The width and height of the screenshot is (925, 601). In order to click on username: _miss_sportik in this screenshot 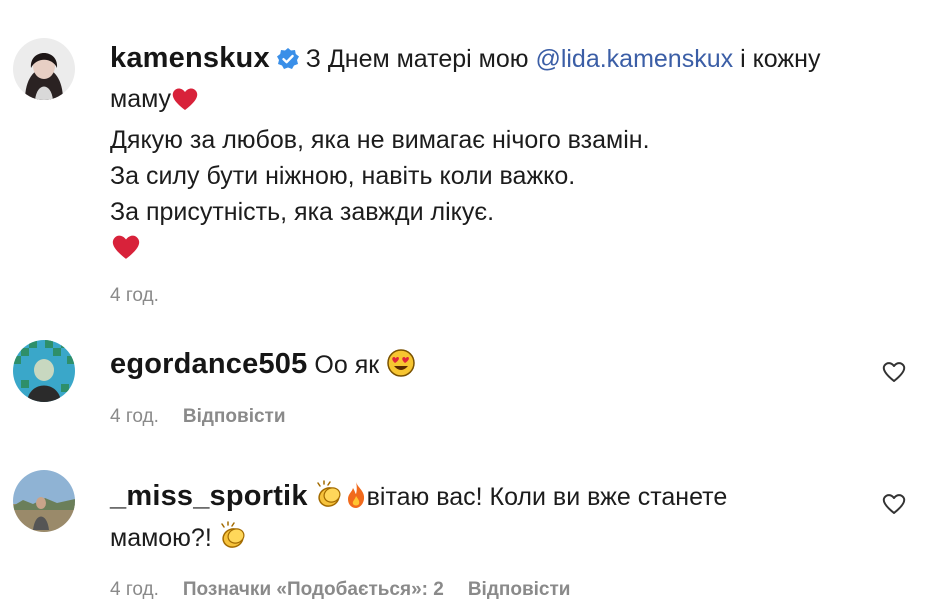, I will do `click(209, 496)`.